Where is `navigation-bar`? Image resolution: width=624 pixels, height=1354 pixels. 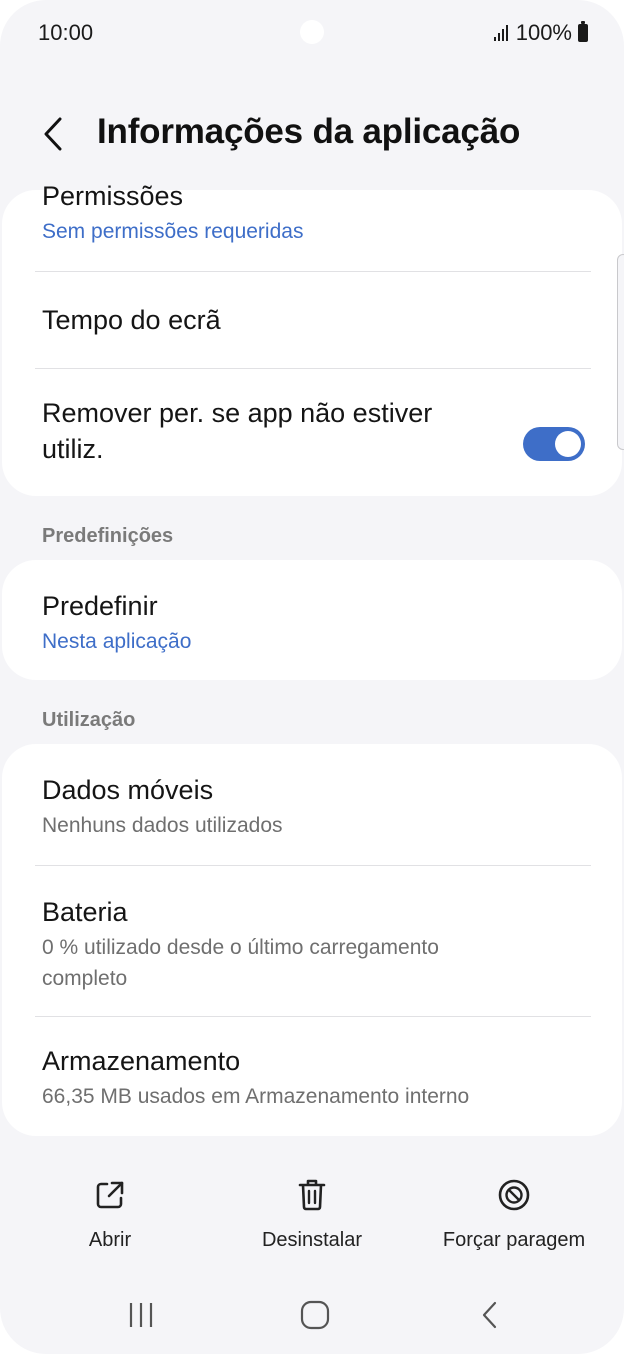 navigation-bar is located at coordinates (312, 1315).